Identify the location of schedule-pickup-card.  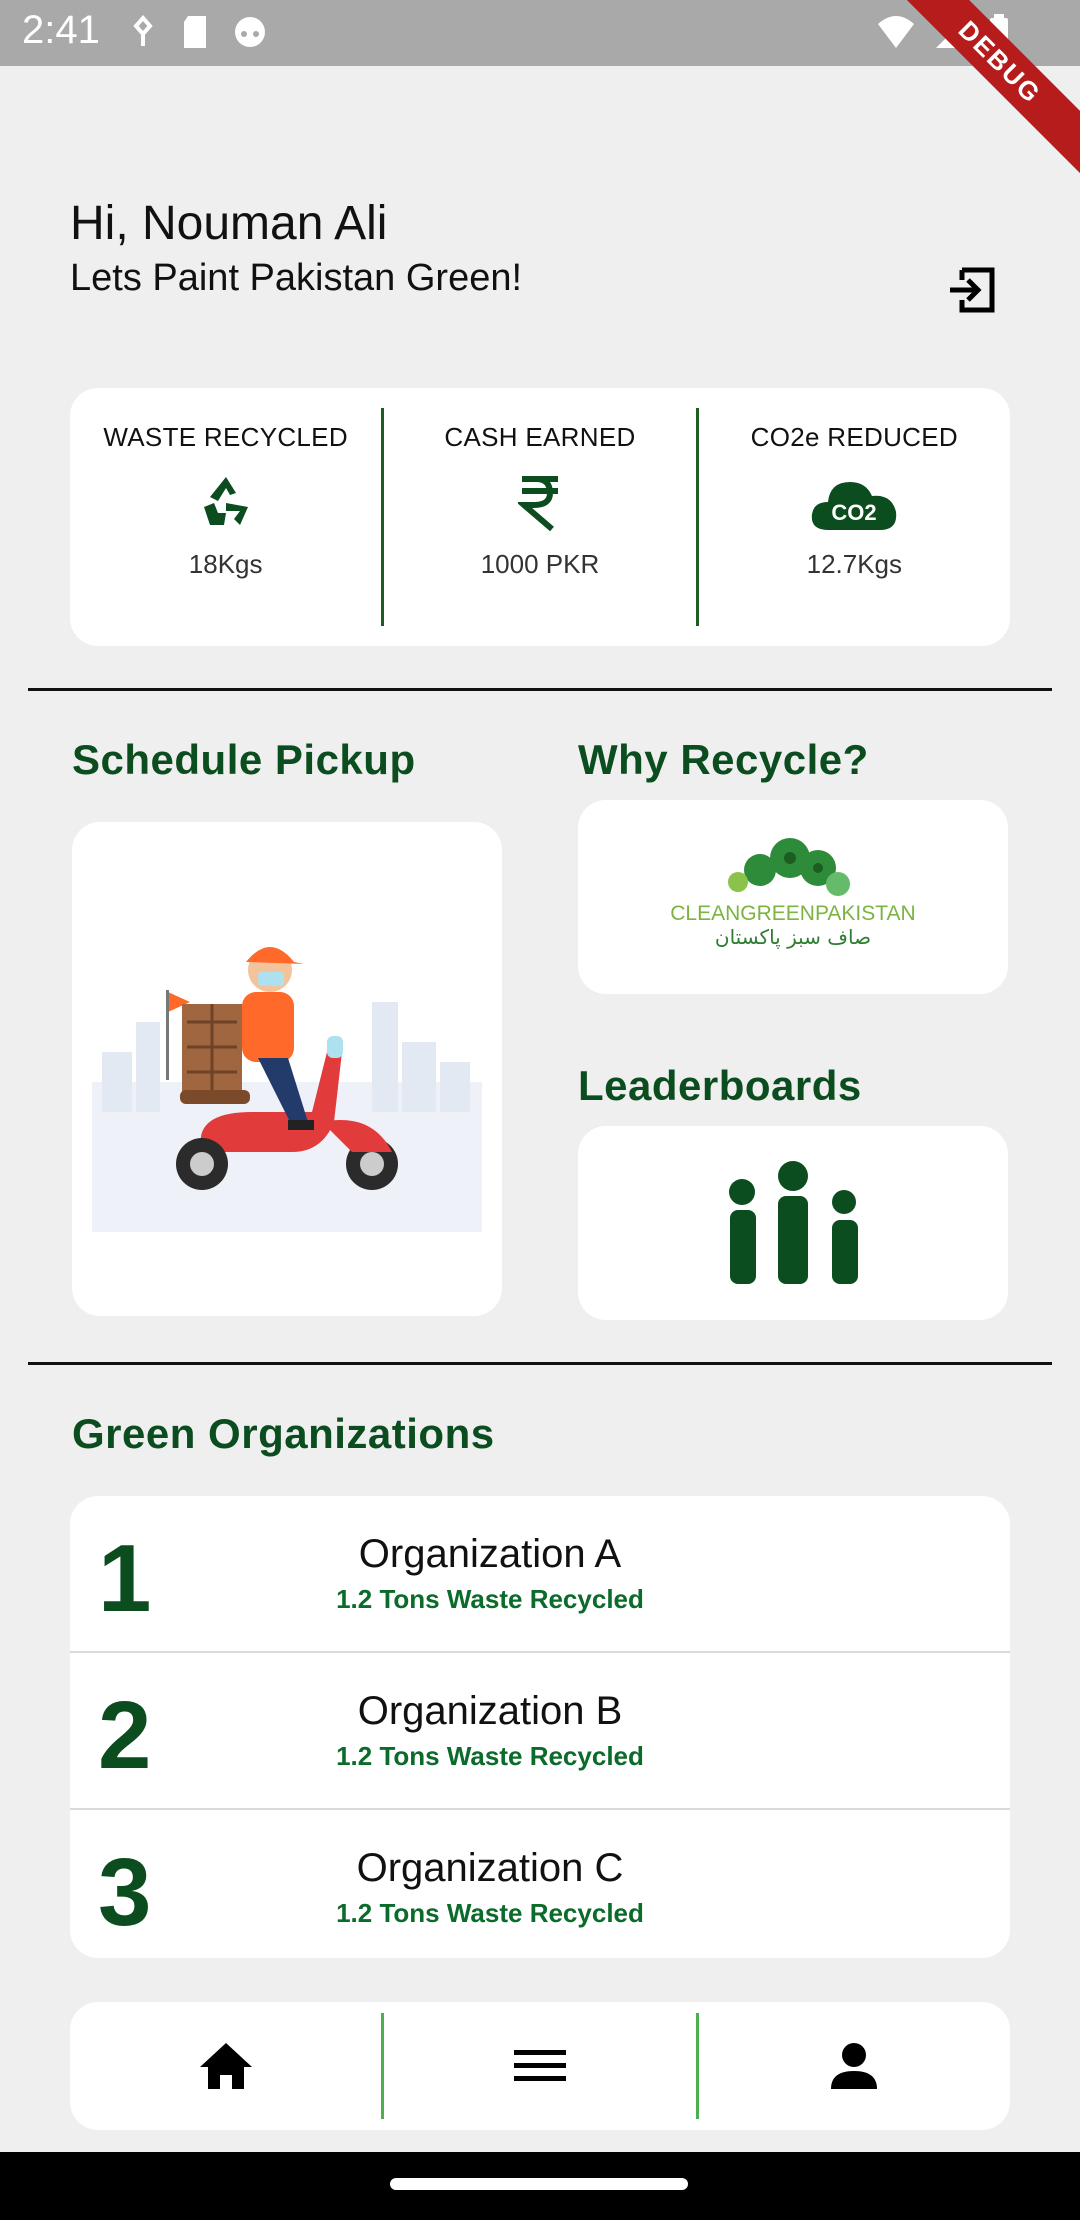
(287, 1069).